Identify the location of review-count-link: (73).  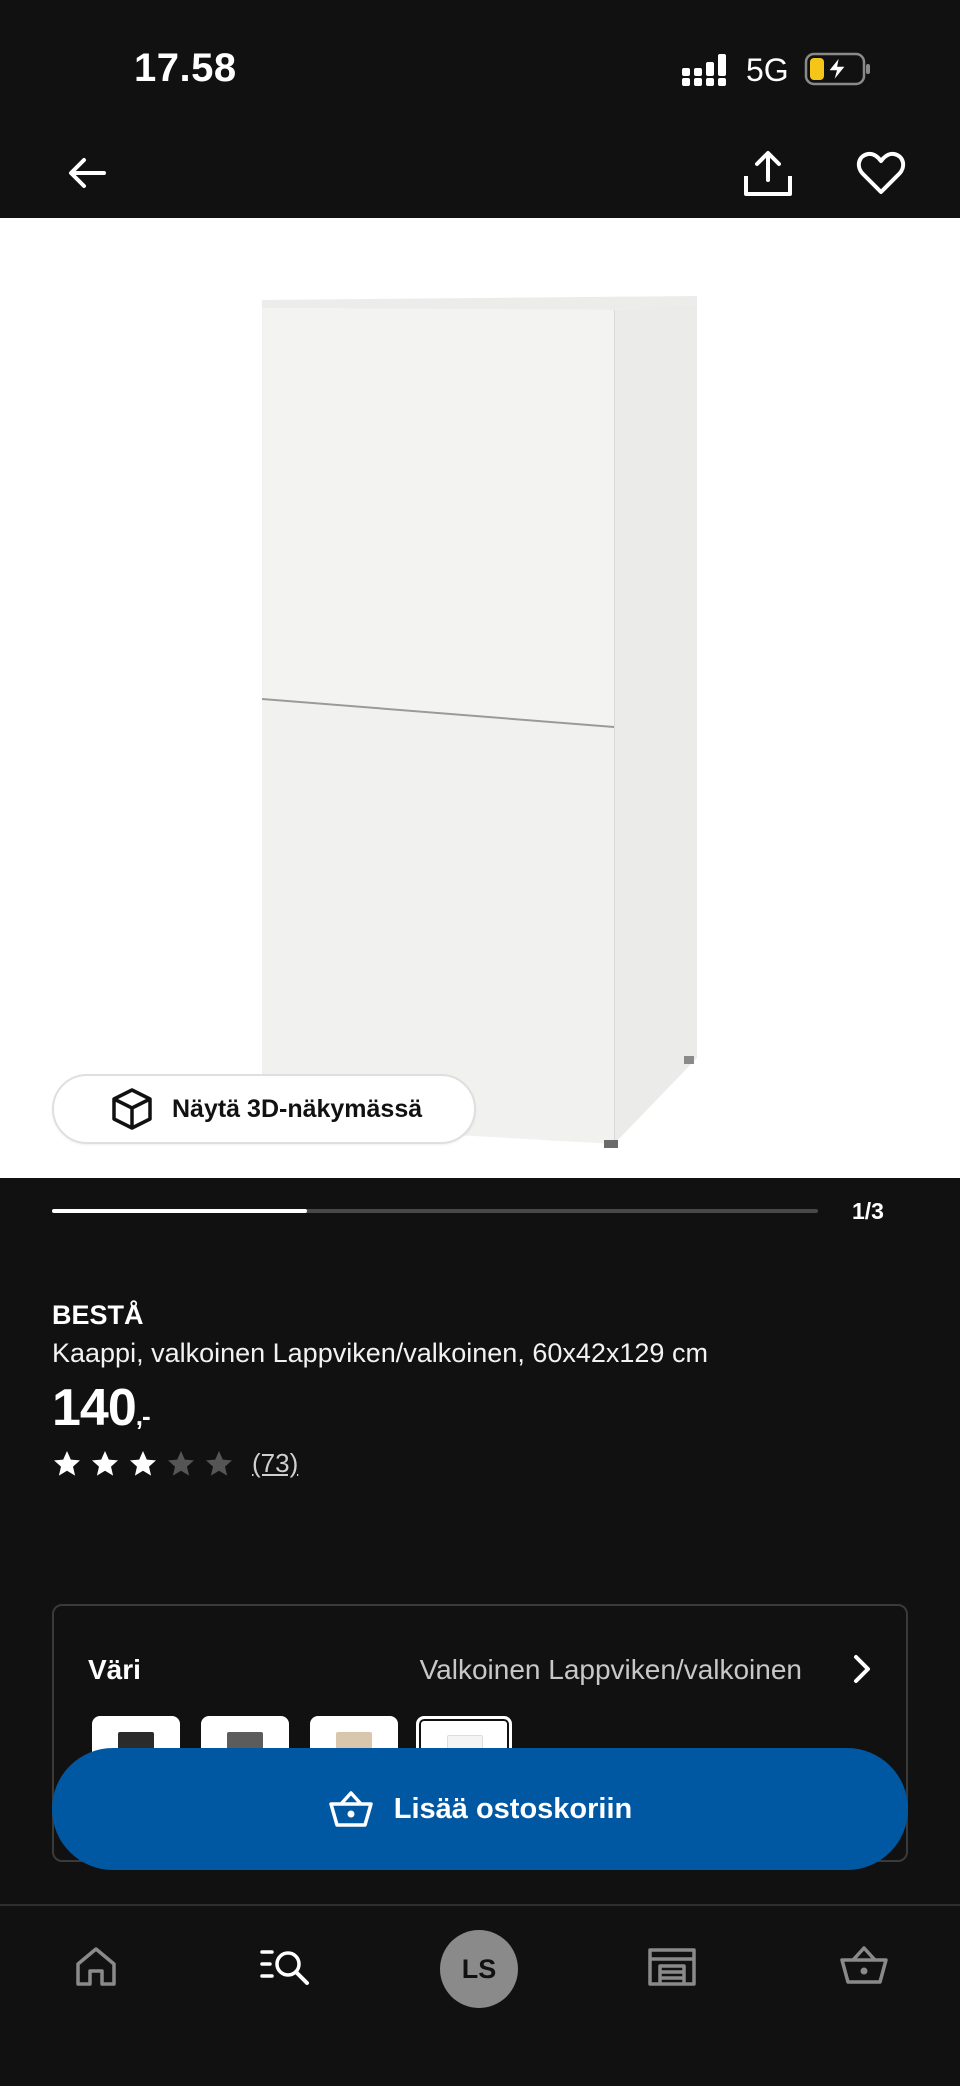
(275, 1463).